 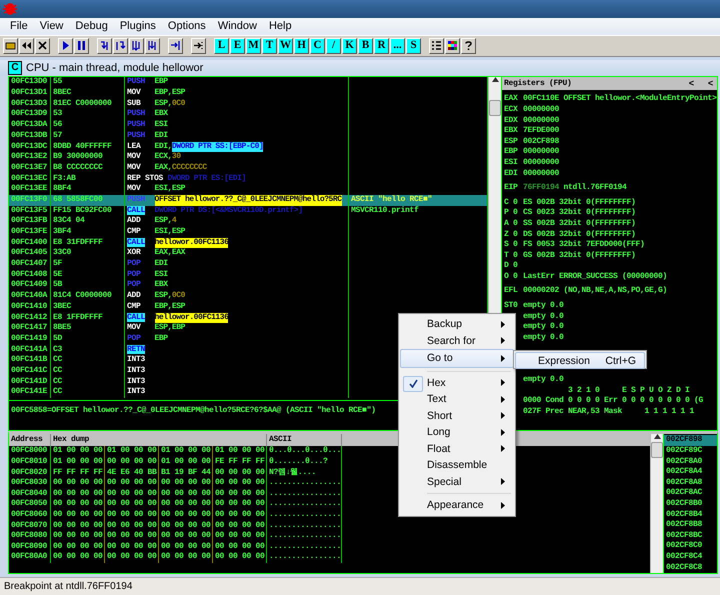 I want to click on disassembly-row: 00FC13D1 8BEC MOV EBP,ESP, so click(x=248, y=93).